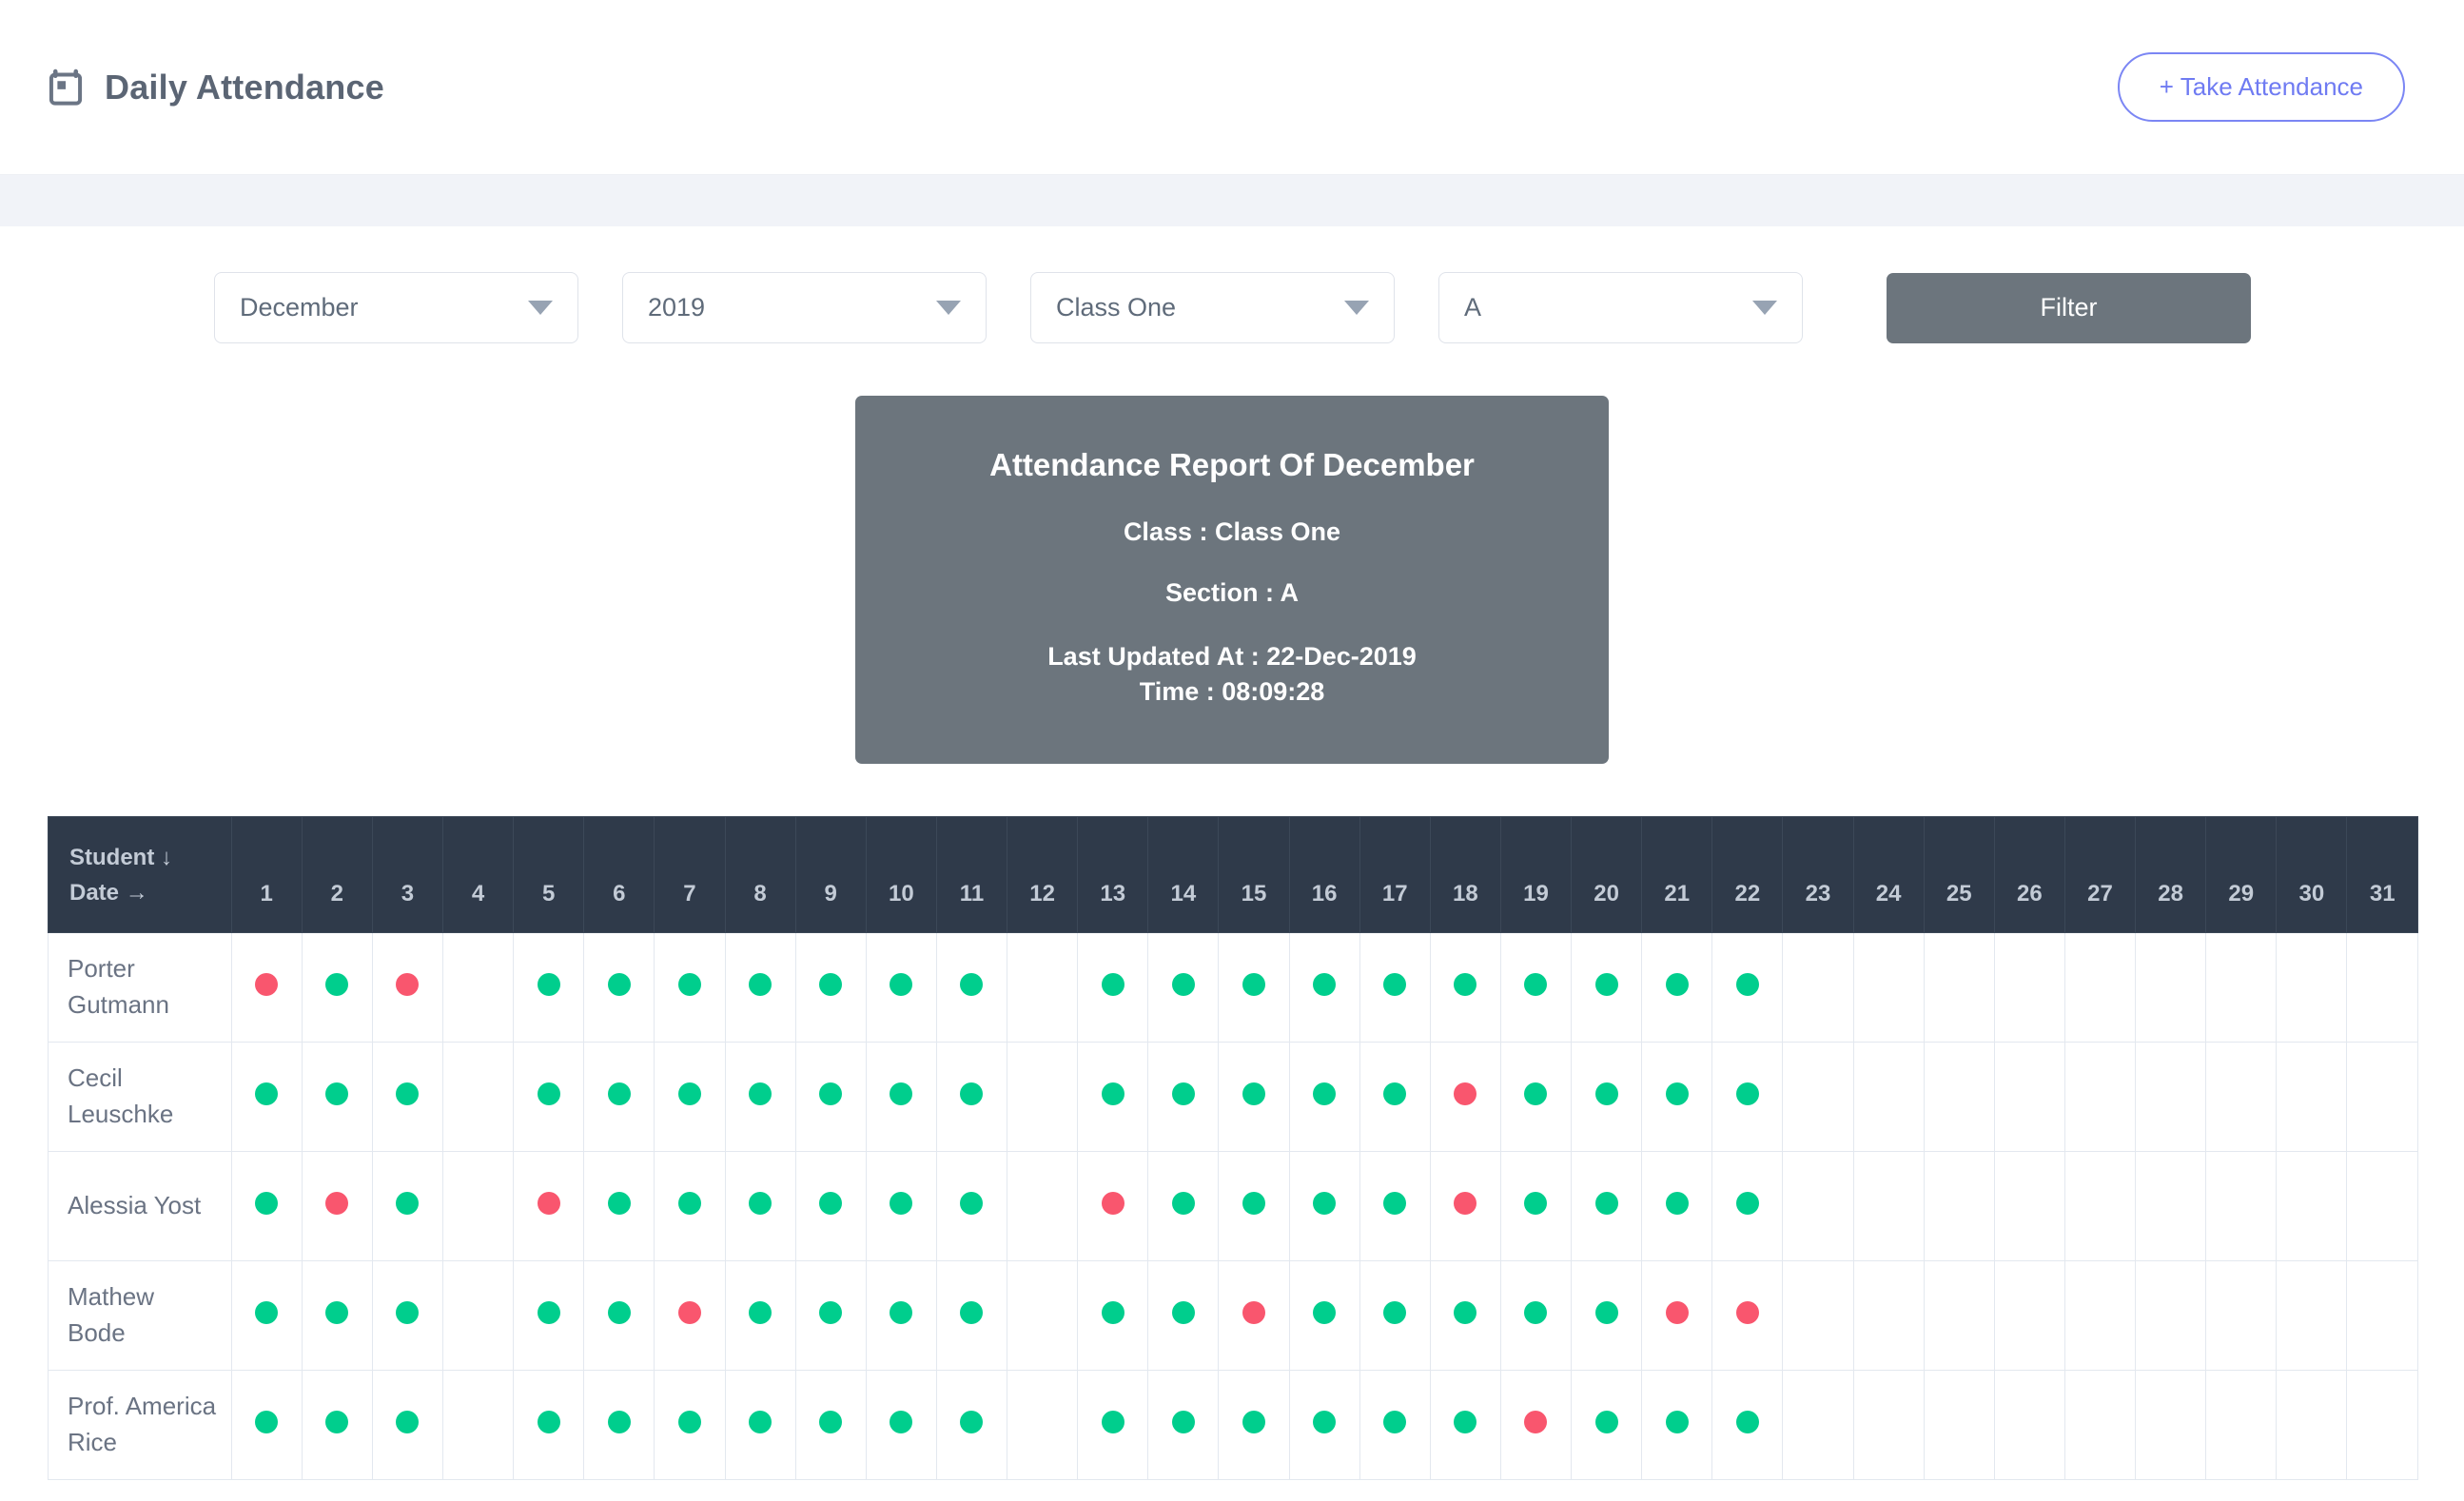 Image resolution: width=2464 pixels, height=1501 pixels. What do you see at coordinates (2261, 87) in the screenshot?
I see `take-attendance-button: + Take Attendance` at bounding box center [2261, 87].